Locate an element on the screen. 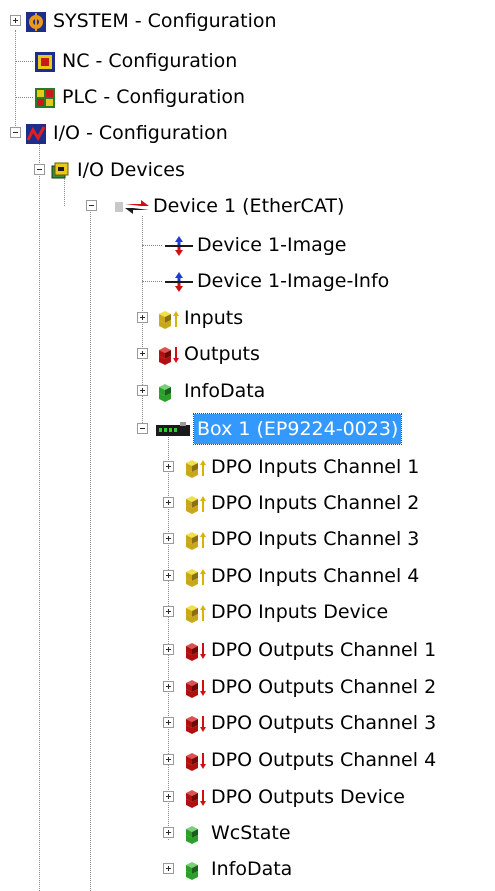  wcstate-icon is located at coordinates (196, 833).